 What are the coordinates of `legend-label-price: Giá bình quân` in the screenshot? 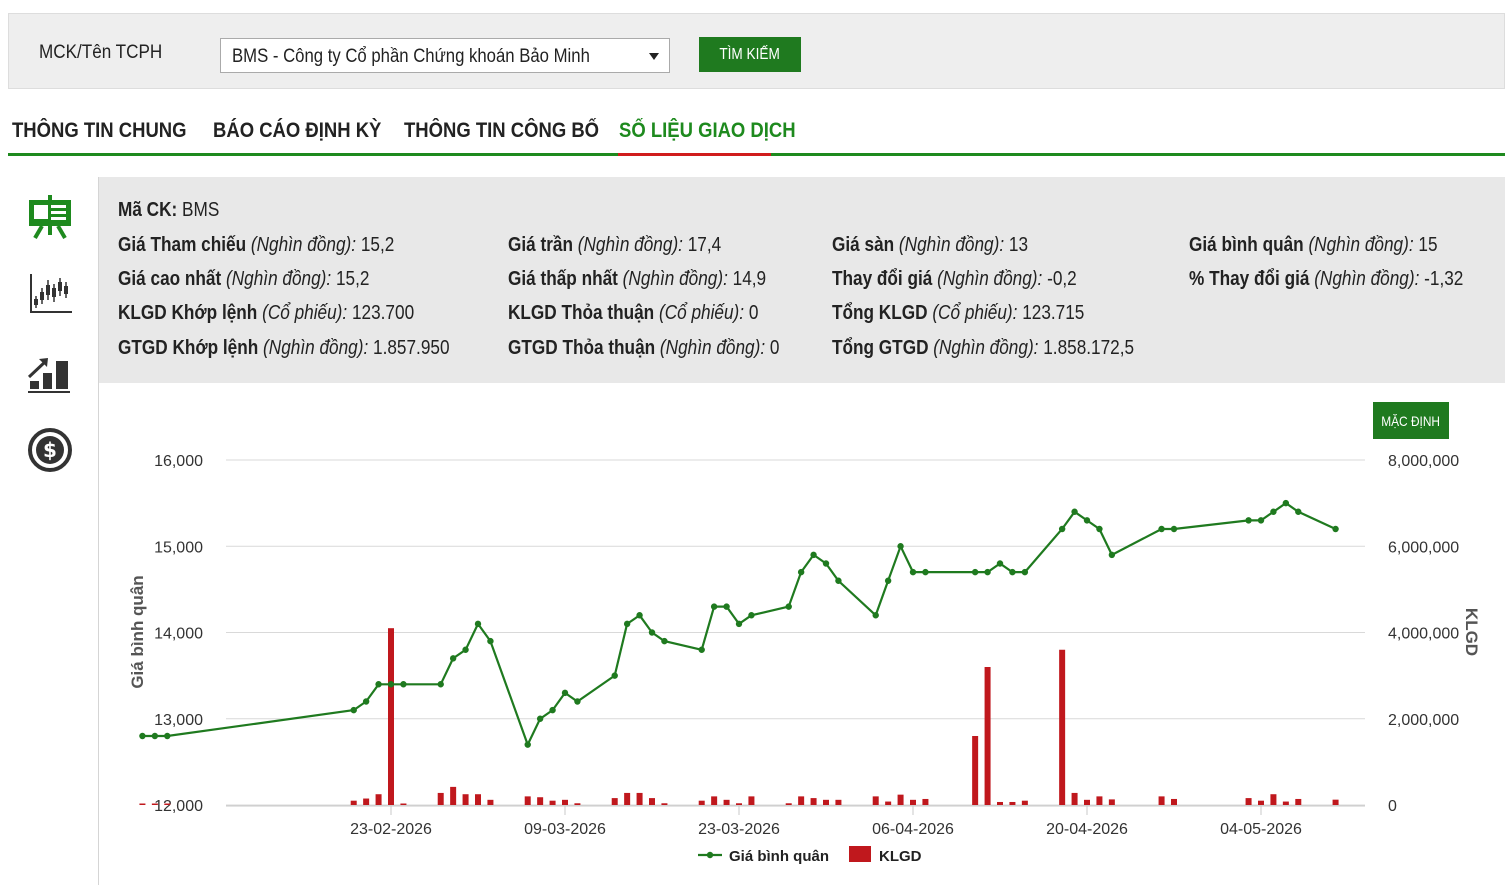 It's located at (779, 856).